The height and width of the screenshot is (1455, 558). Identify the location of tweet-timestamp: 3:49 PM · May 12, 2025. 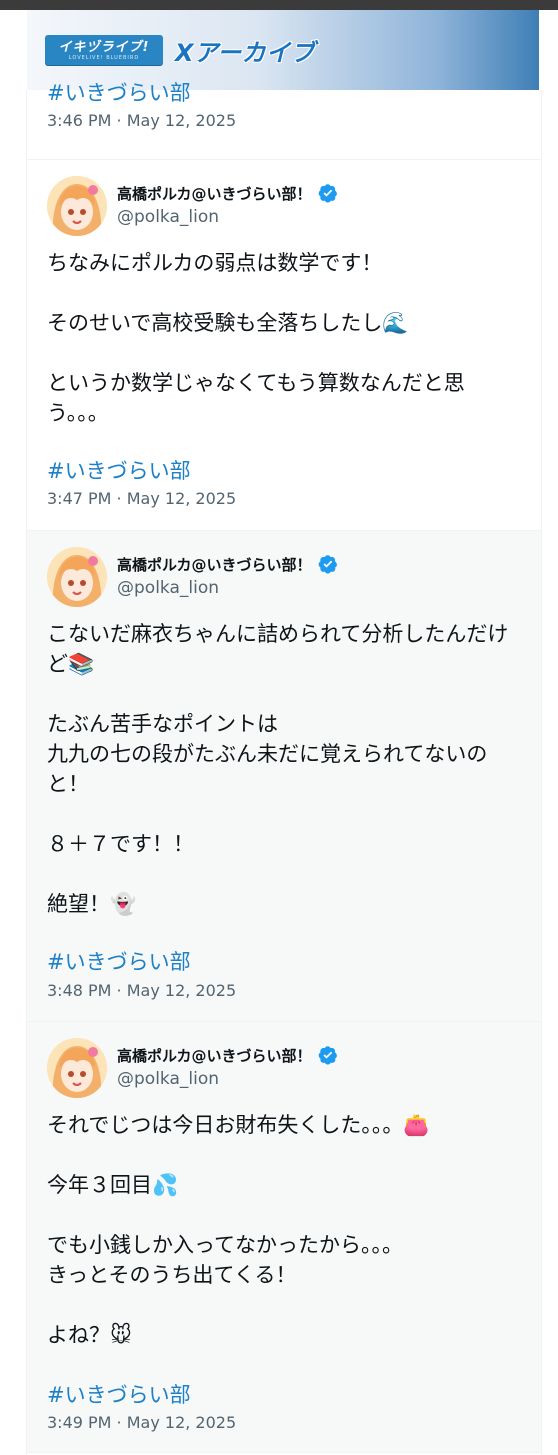
(141, 1423).